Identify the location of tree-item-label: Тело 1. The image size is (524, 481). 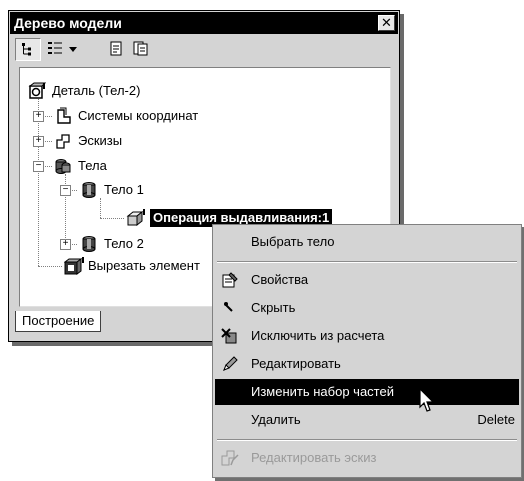
(124, 189).